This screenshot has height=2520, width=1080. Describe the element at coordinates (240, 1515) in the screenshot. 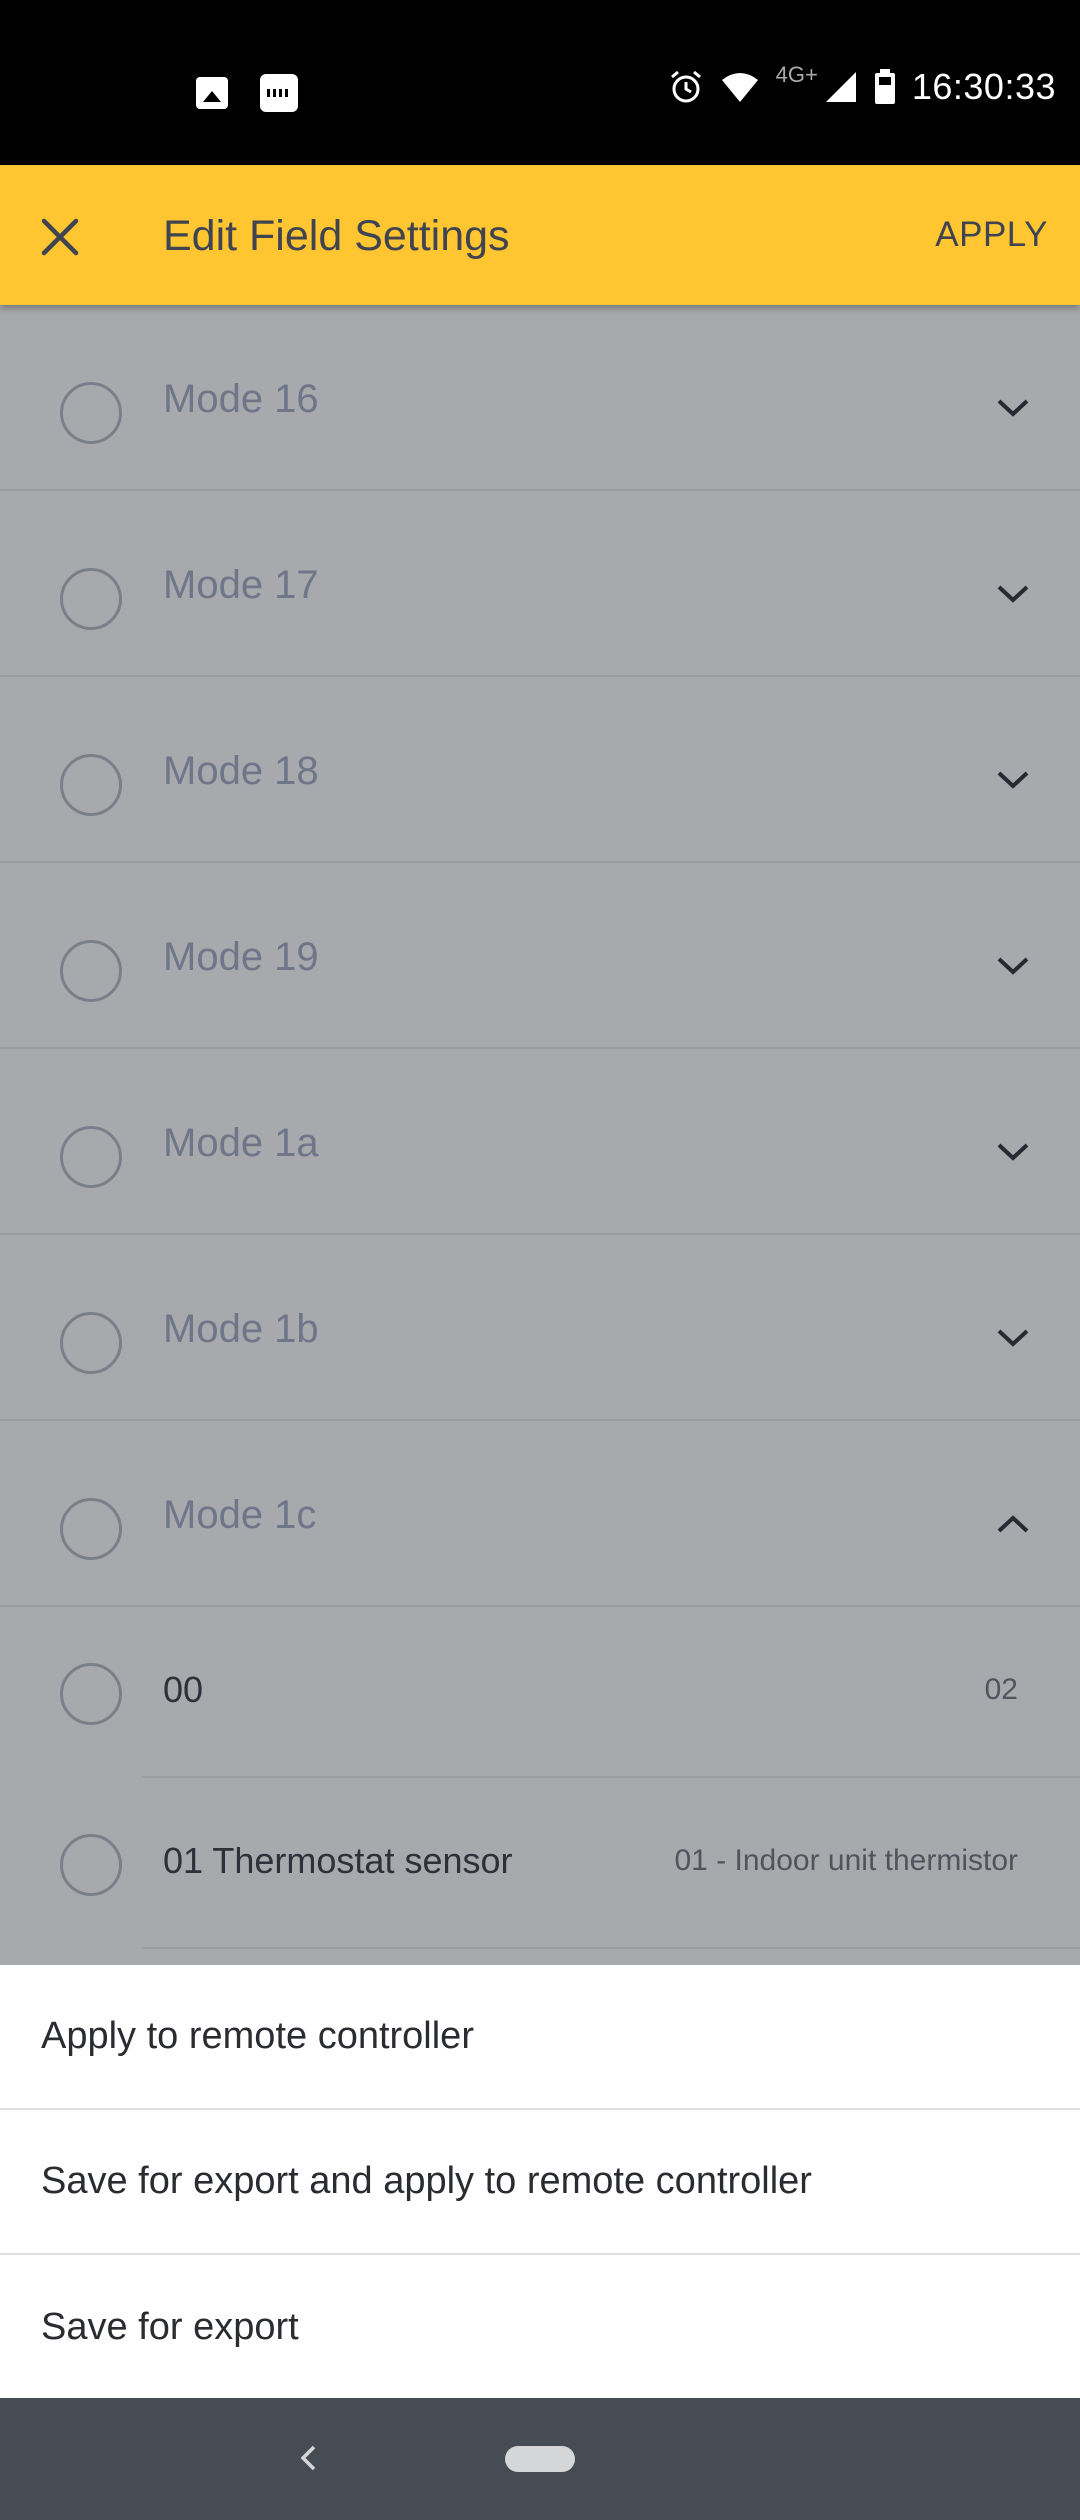

I see `mode-label: Mode 1c` at that location.